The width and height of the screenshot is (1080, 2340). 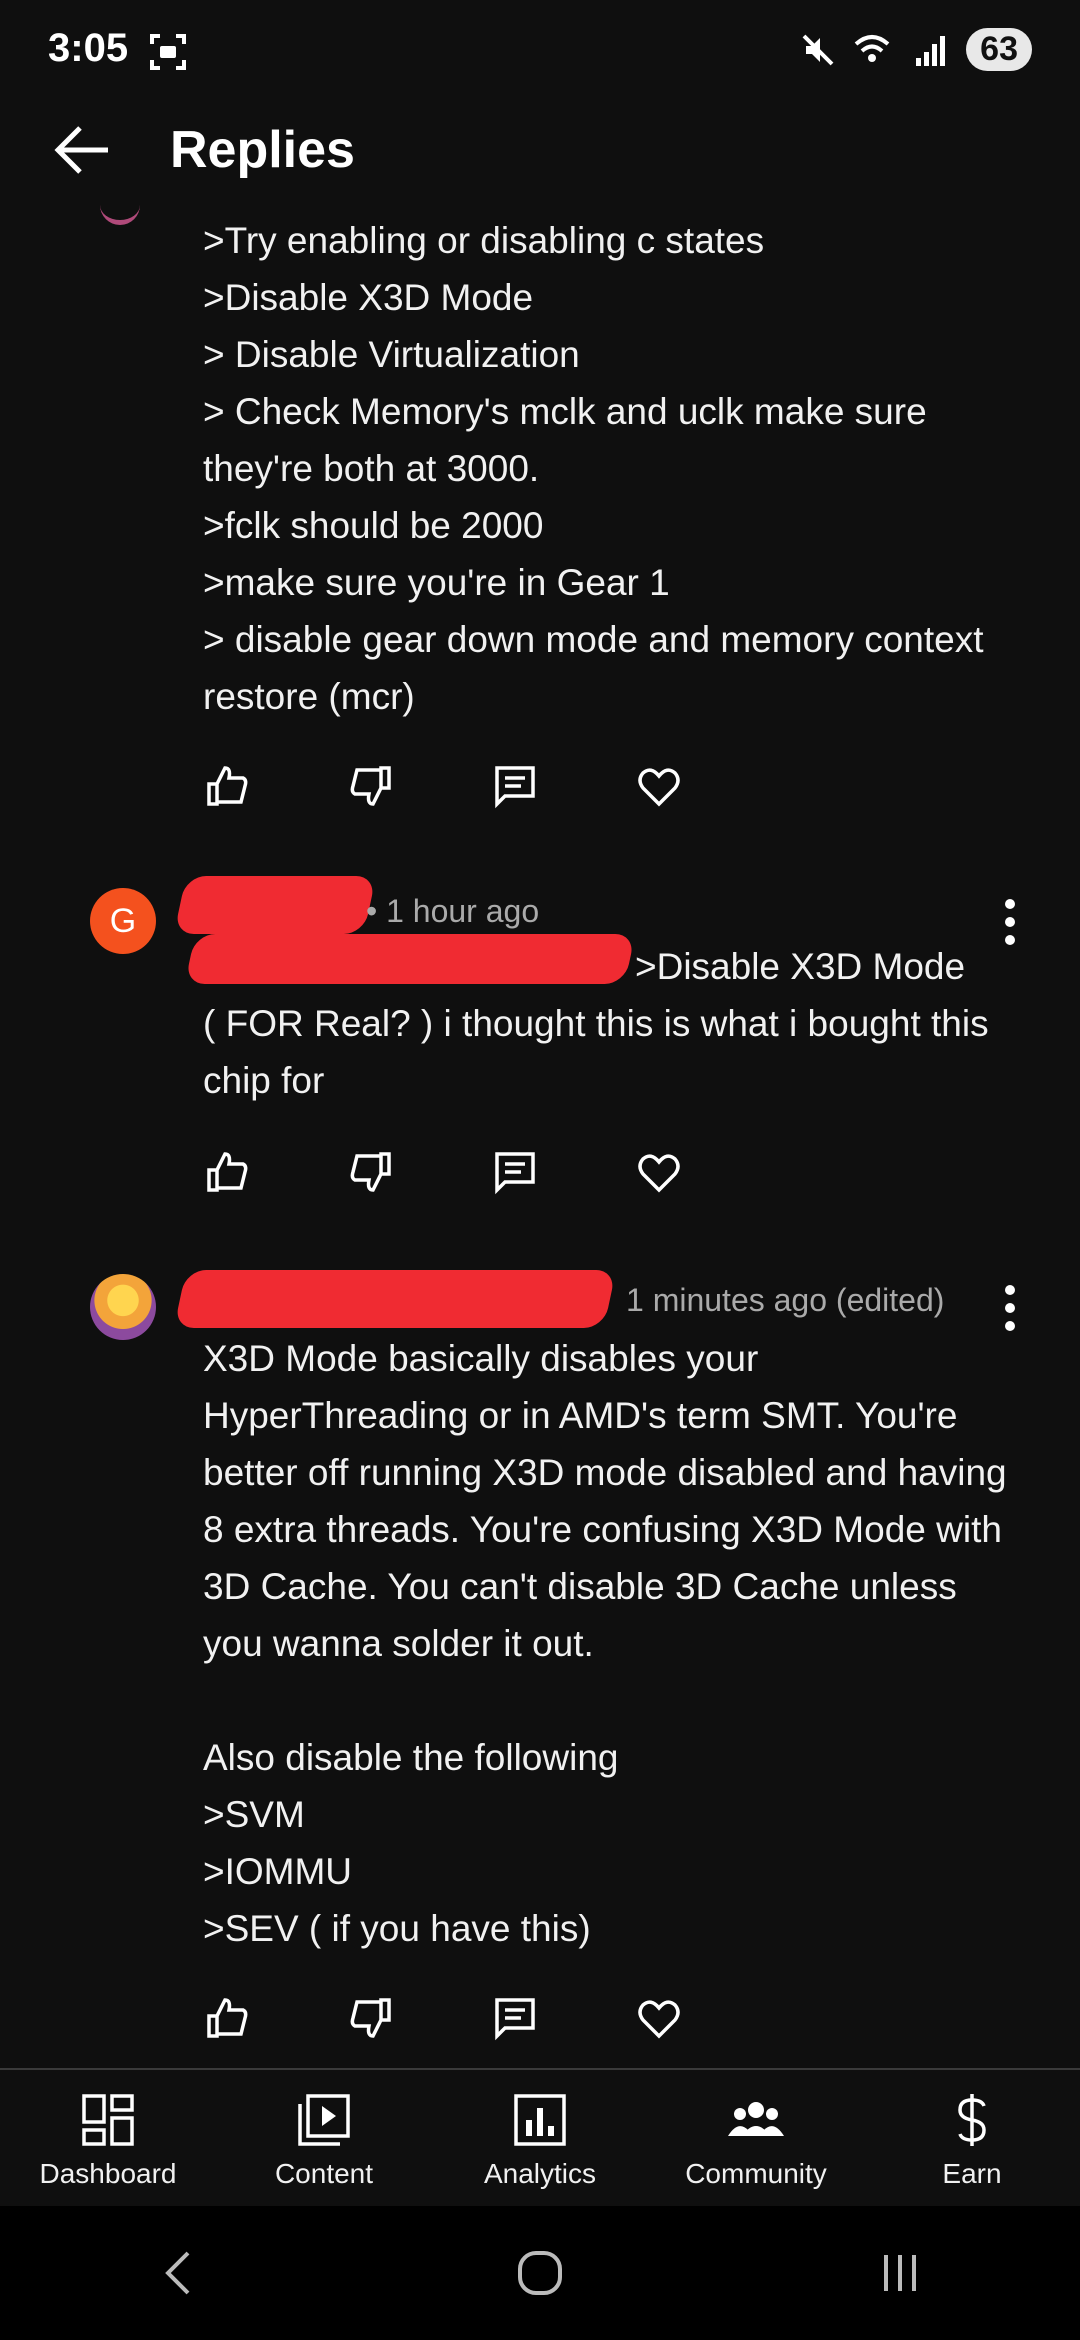 I want to click on nav-content: Content, so click(x=324, y=2139).